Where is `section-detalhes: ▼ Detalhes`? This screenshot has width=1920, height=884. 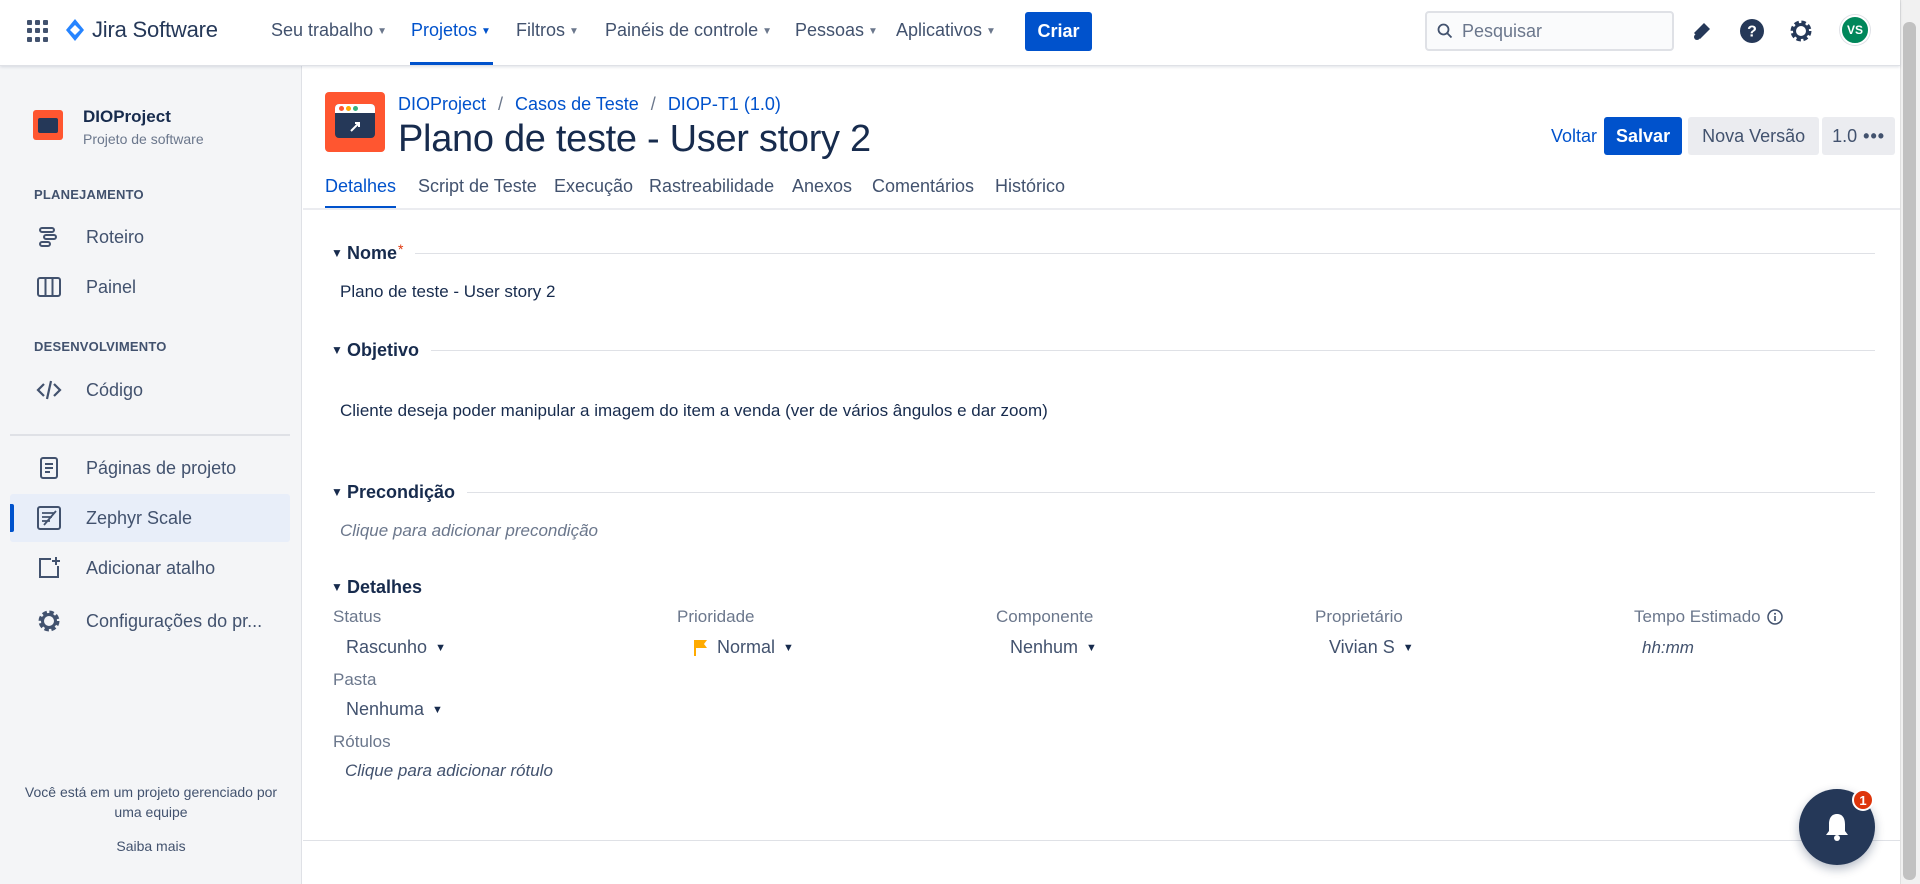
section-detalhes: ▼ Detalhes is located at coordinates (1100, 587).